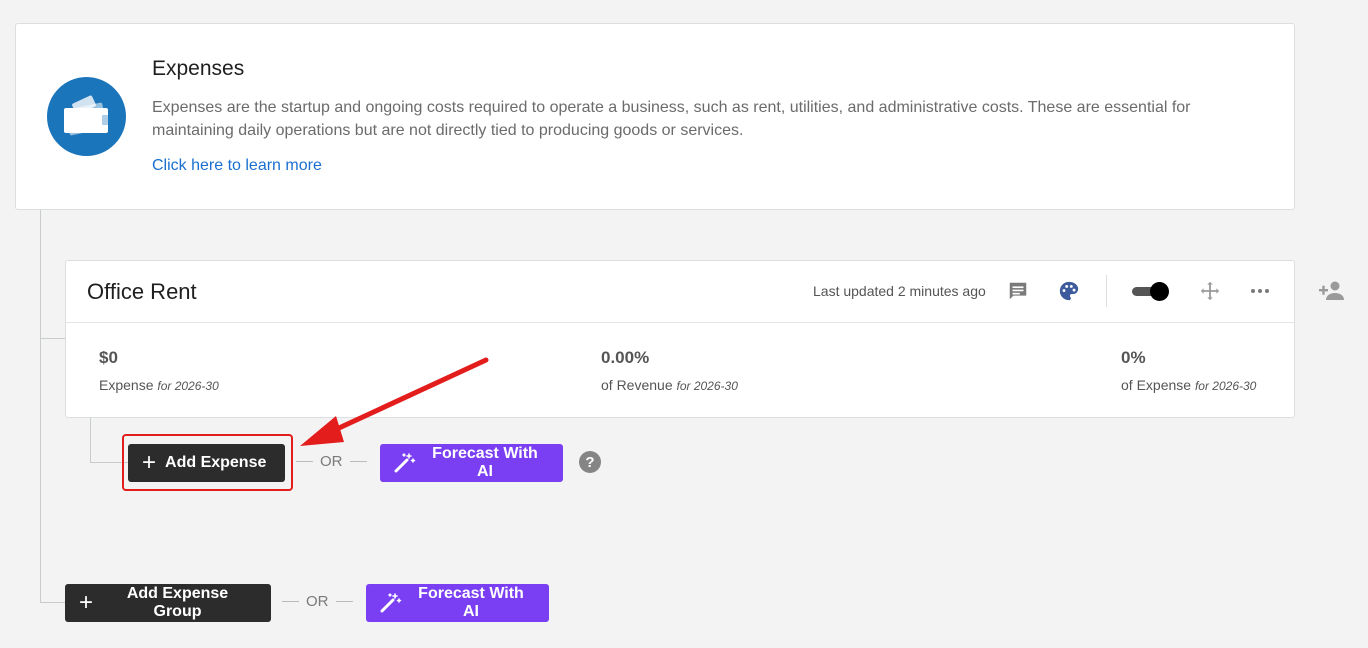 Image resolution: width=1368 pixels, height=648 pixels. Describe the element at coordinates (198, 68) in the screenshot. I see `page-title: Expenses` at that location.